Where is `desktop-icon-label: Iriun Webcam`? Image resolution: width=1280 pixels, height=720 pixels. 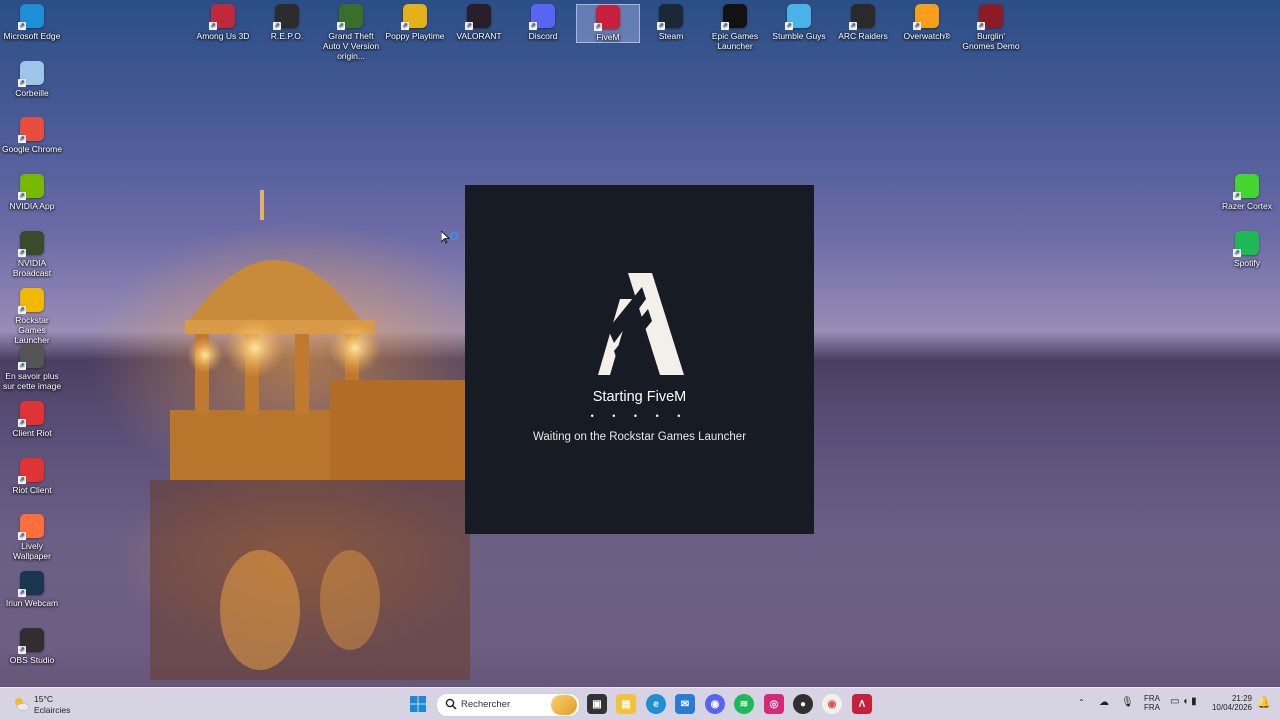
desktop-icon-label: Iriun Webcam is located at coordinates (32, 603).